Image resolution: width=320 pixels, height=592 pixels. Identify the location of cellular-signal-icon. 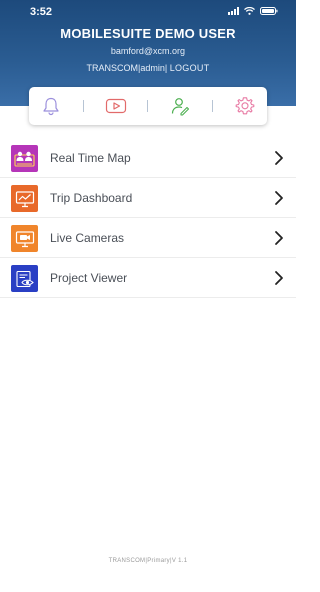
(233, 11).